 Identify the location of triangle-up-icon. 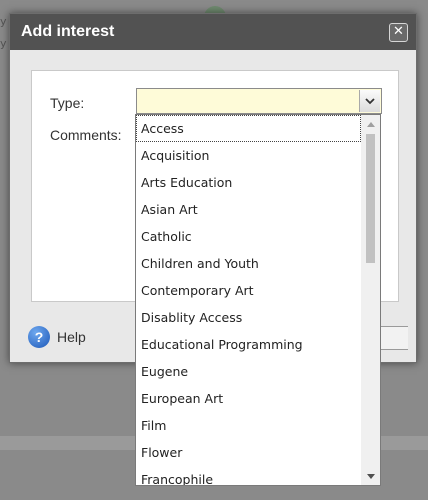
(370, 124).